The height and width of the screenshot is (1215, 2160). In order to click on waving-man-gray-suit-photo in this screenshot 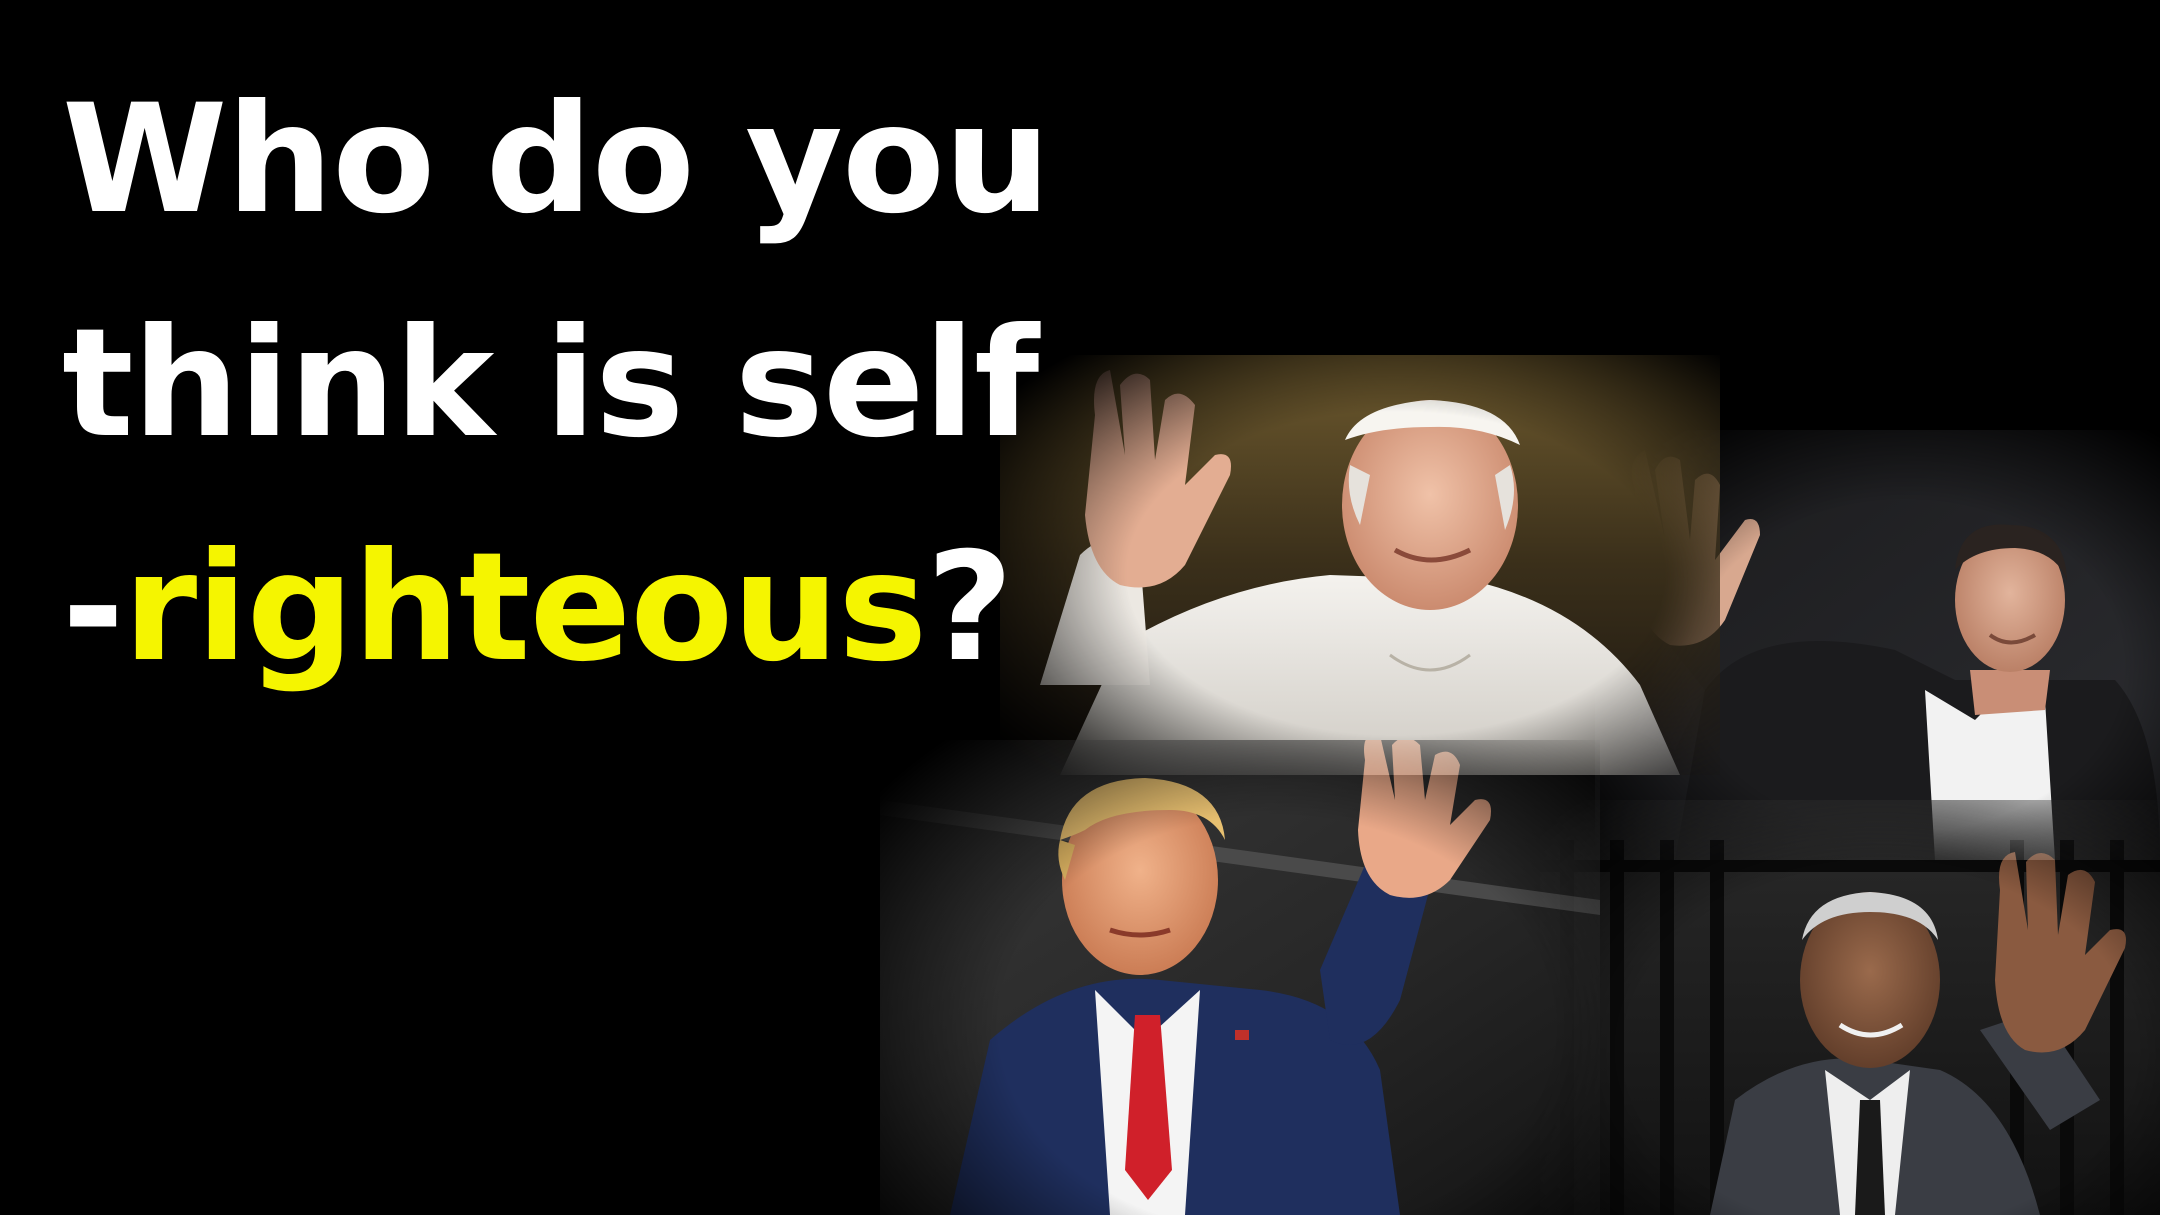, I will do `click(1850, 1007)`.